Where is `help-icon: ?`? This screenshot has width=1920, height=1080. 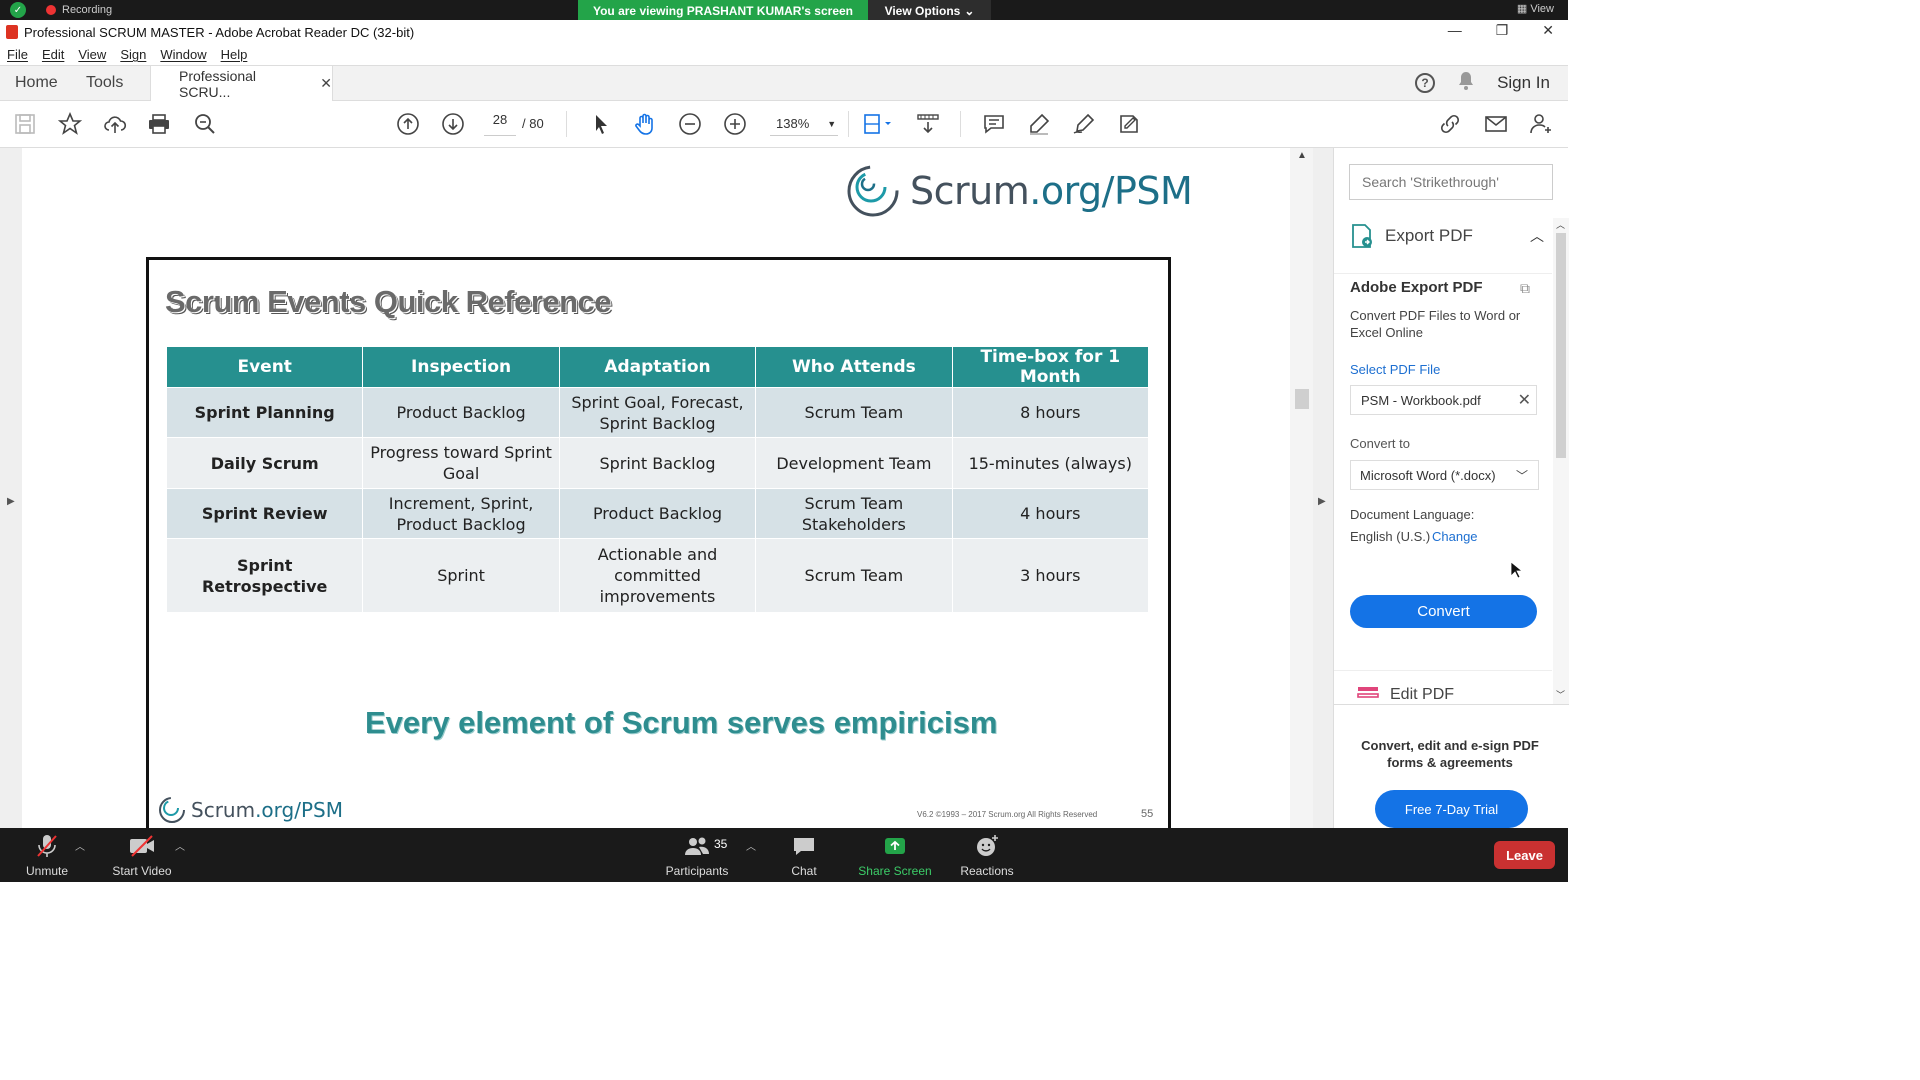
help-icon: ? is located at coordinates (1425, 83).